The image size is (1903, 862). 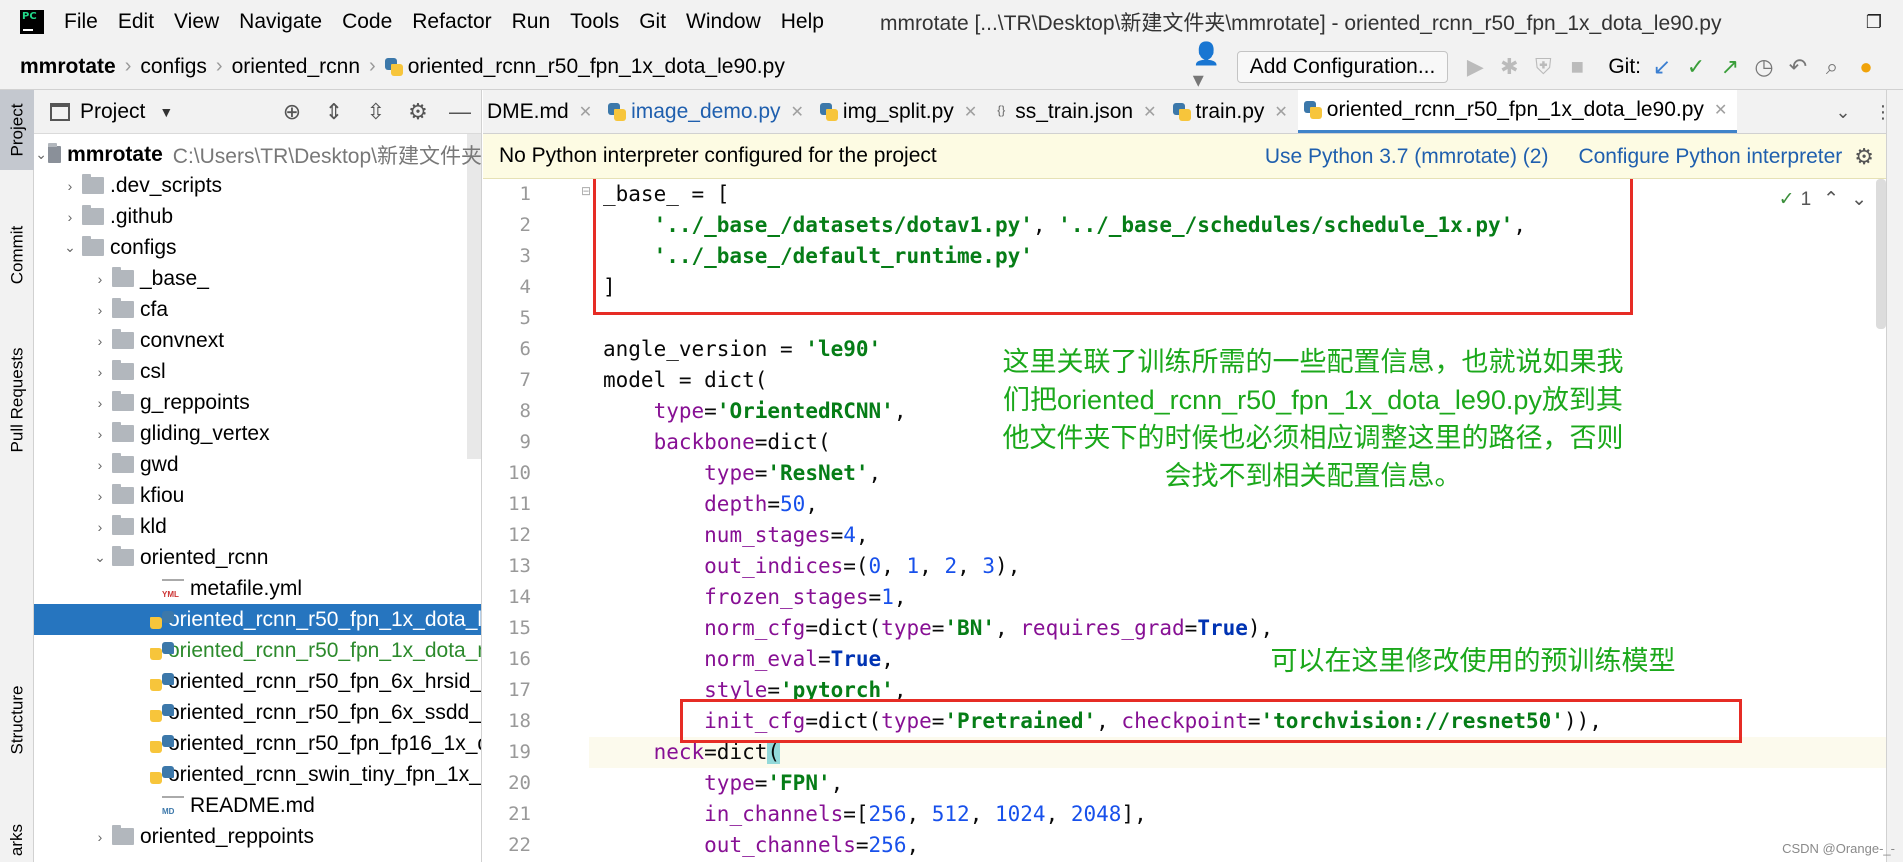 I want to click on fold-icon: ⊟, so click(x=586, y=191).